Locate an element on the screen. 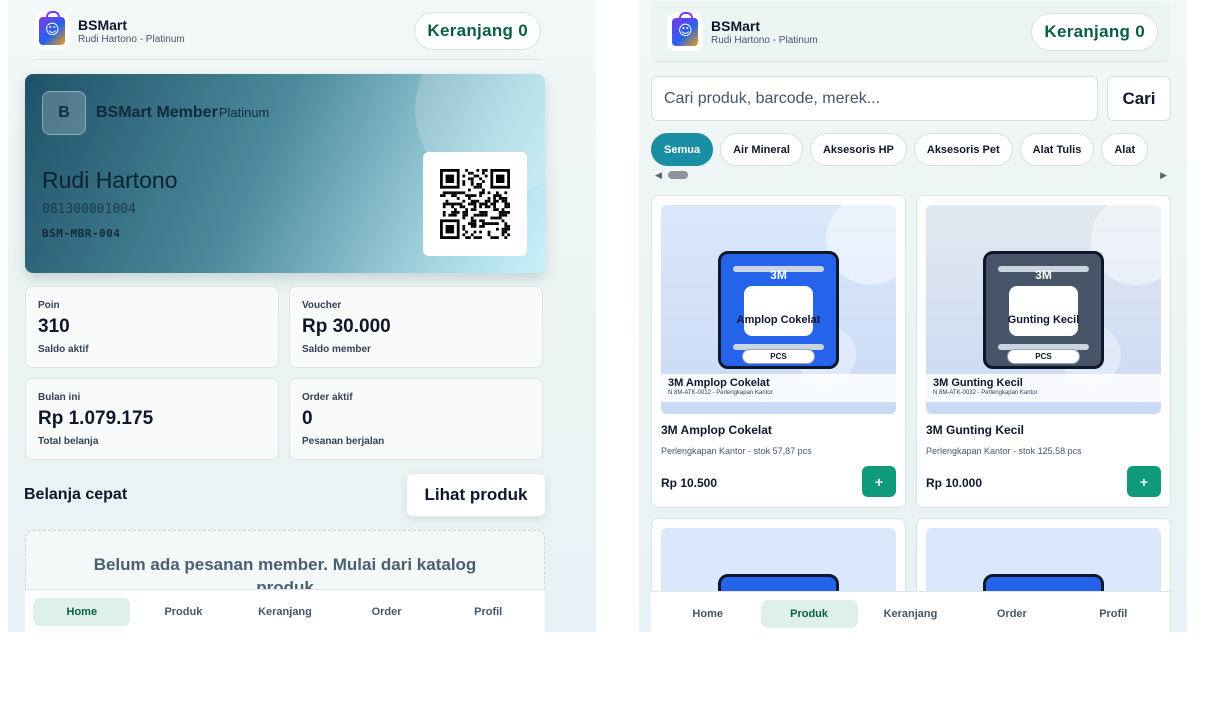  stat-label: Bulan ini is located at coordinates (59, 397).